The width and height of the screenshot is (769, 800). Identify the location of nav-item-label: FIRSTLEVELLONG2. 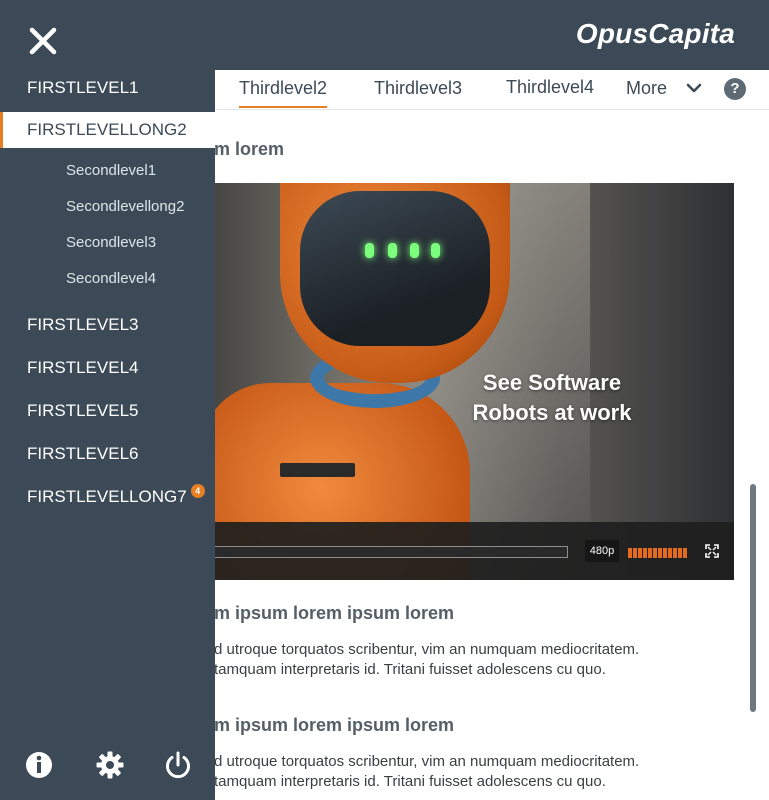
(107, 129).